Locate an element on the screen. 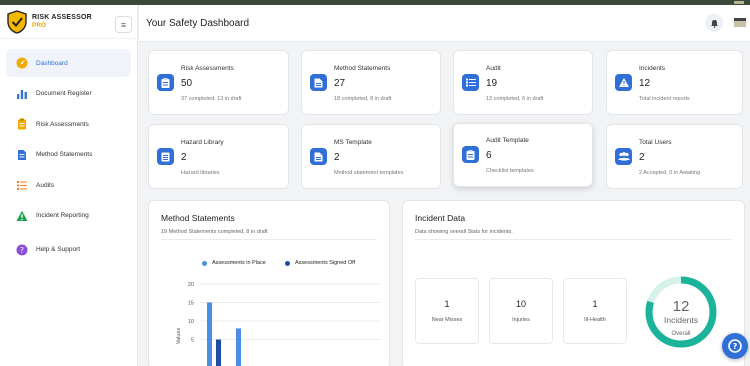 The image size is (750, 366). header: Your Safety Dashboard is located at coordinates (444, 23).